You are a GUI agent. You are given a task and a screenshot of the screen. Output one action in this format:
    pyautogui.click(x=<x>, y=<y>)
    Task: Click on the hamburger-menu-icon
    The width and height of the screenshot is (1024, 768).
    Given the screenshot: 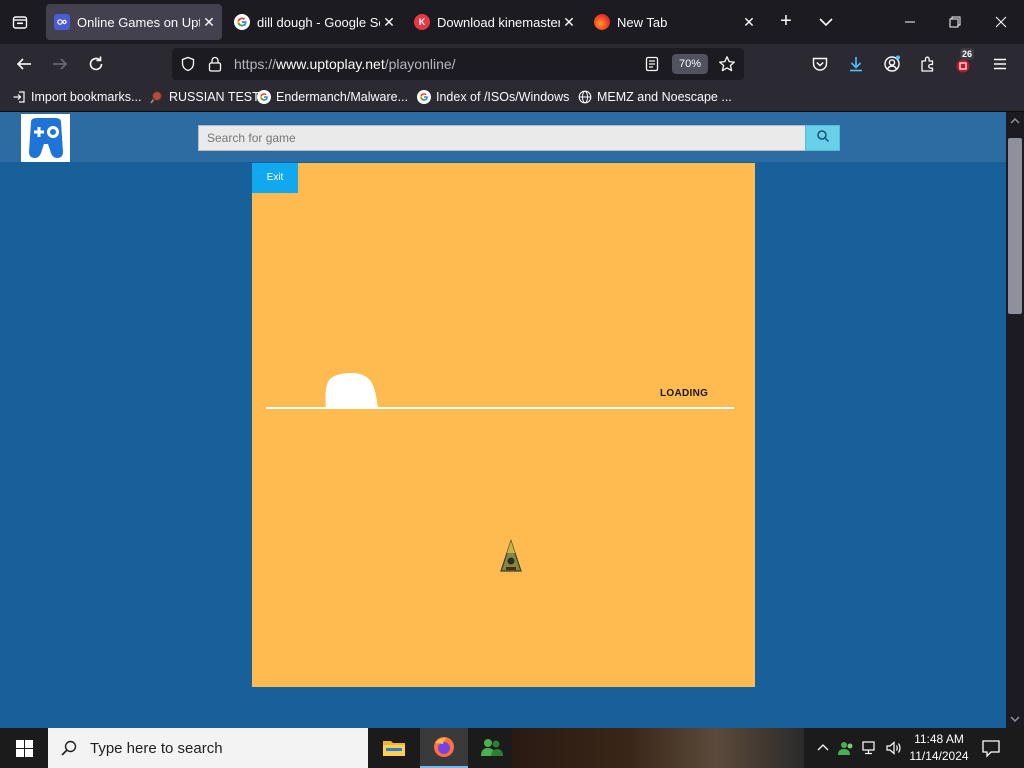 What is the action you would take?
    pyautogui.click(x=1000, y=64)
    